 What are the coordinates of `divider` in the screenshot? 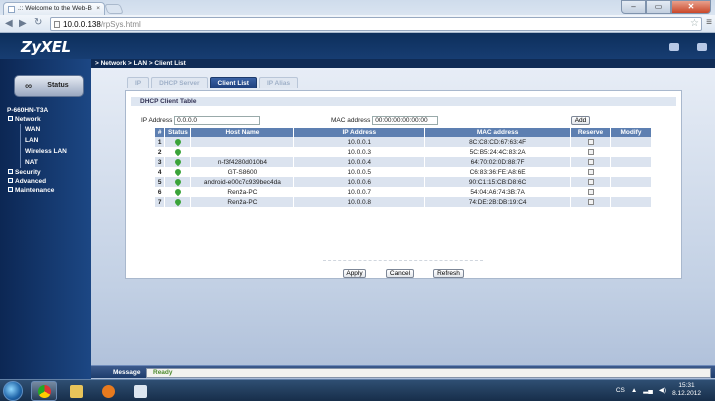 It's located at (403, 260).